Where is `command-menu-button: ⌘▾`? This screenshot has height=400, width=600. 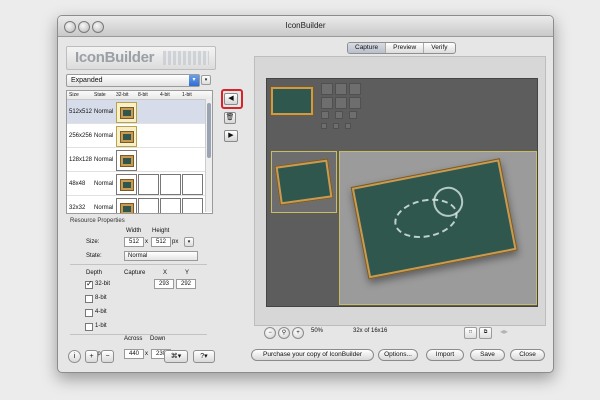 command-menu-button: ⌘▾ is located at coordinates (176, 356).